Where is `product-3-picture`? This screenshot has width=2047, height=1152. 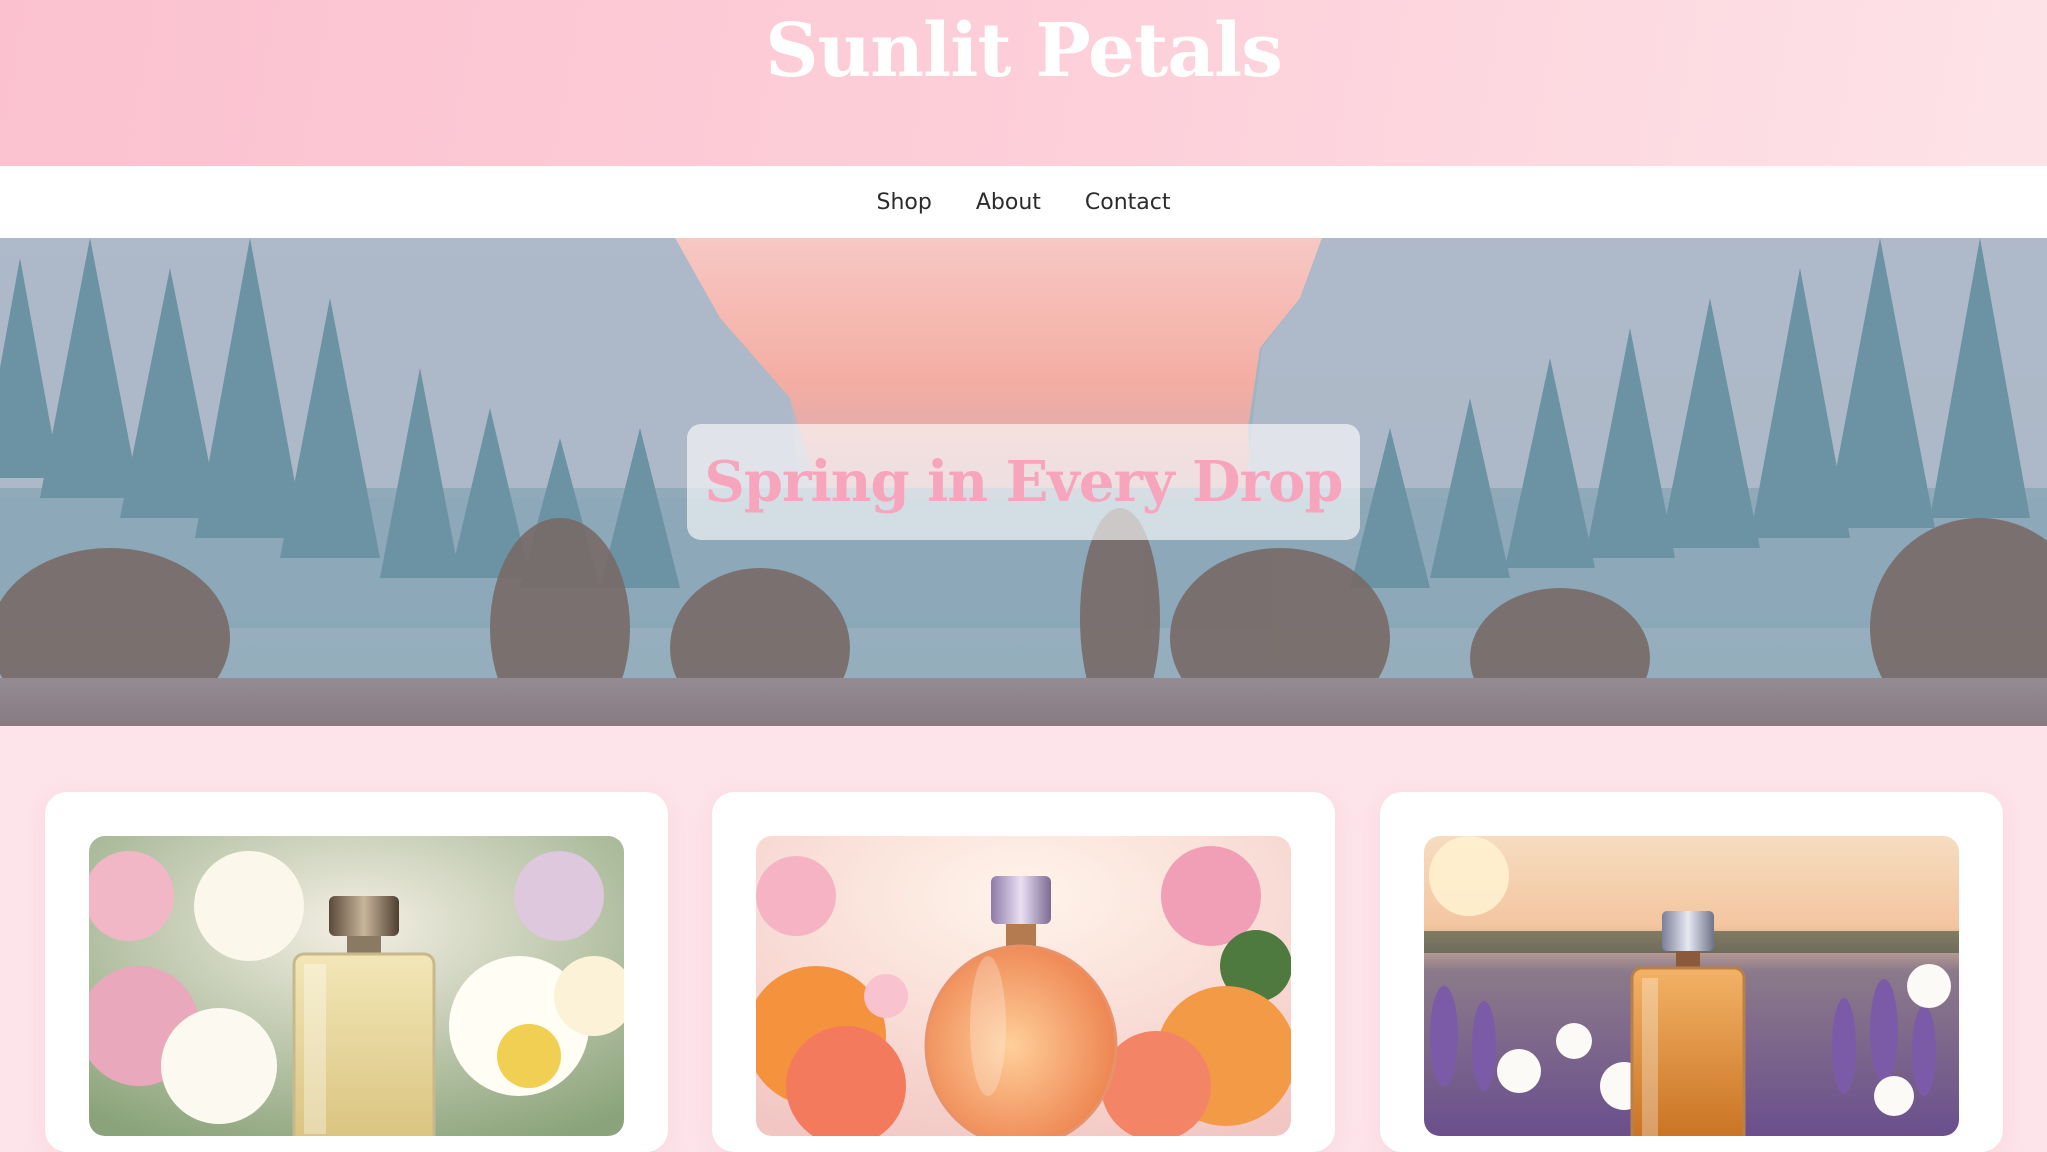 product-3-picture is located at coordinates (1691, 986).